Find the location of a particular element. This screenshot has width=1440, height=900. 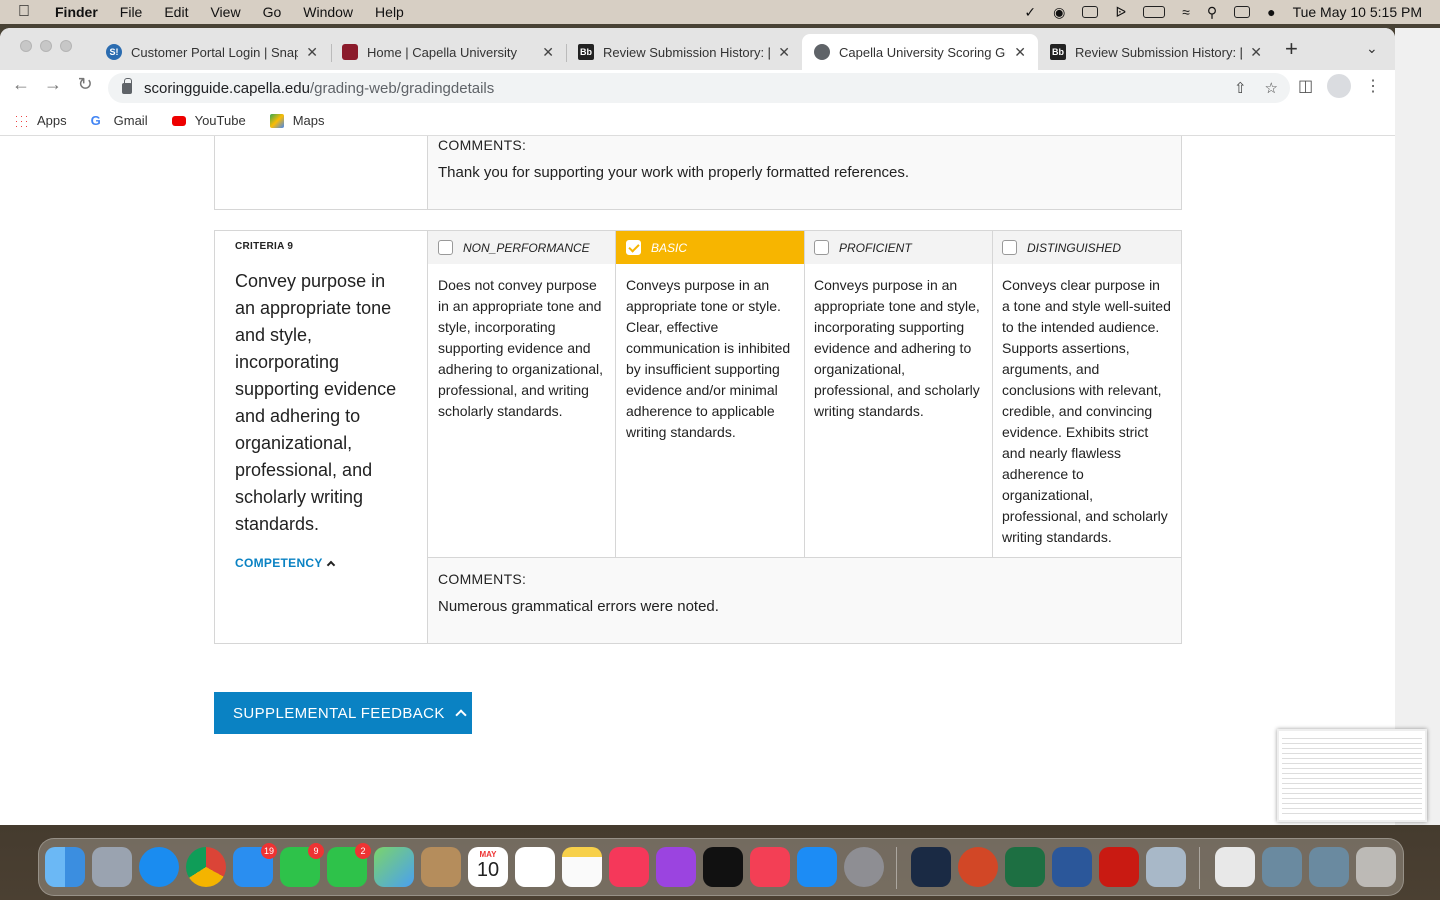

level-proficient: PROFICIENT is located at coordinates (898, 247).